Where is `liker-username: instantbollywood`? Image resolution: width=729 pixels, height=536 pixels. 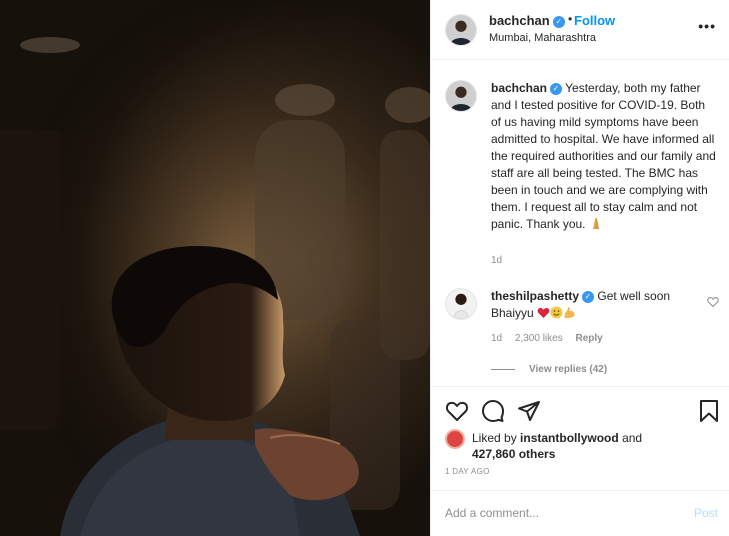
liker-username: instantbollywood is located at coordinates (569, 438).